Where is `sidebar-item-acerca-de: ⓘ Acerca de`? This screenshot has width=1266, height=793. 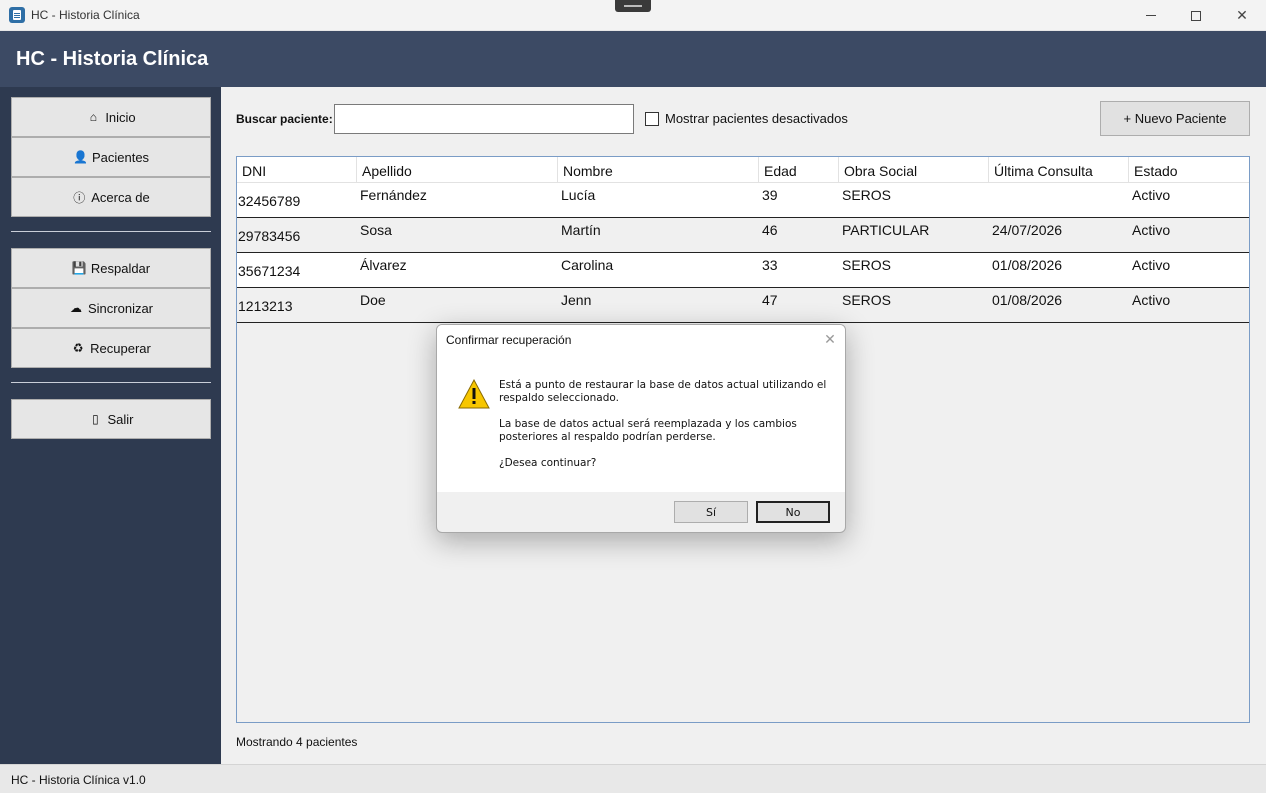
sidebar-item-acerca-de: ⓘ Acerca de is located at coordinates (111, 197).